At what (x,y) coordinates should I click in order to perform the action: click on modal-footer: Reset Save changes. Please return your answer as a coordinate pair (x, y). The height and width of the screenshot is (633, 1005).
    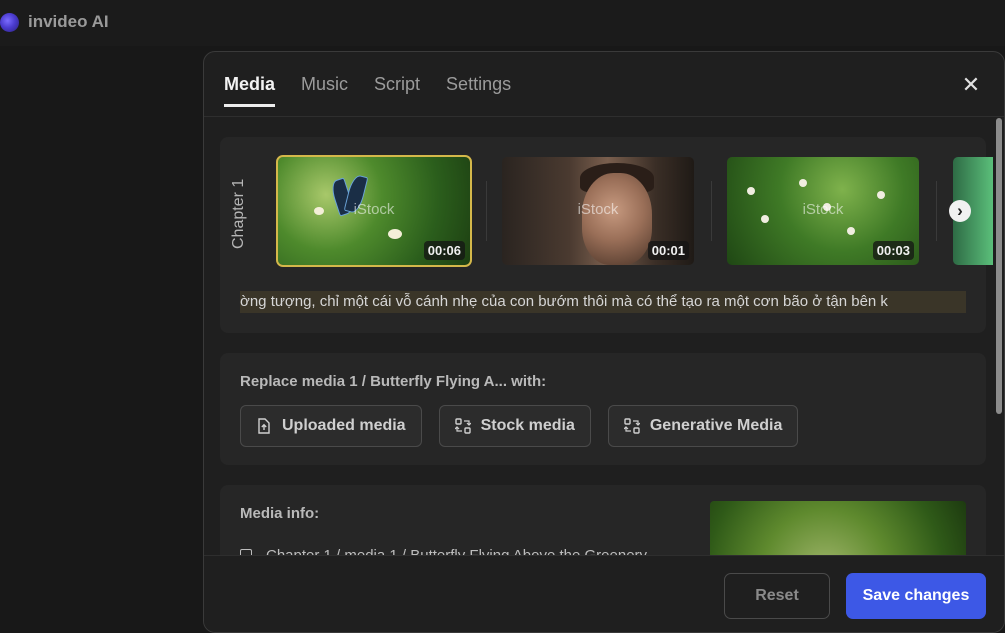
    Looking at the image, I should click on (604, 593).